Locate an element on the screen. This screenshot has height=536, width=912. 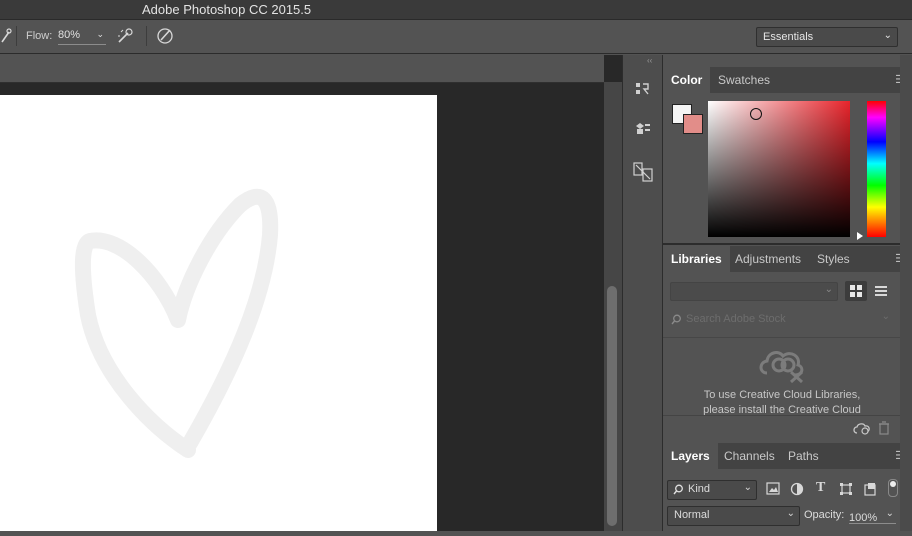
flow-input: 80% ⌄ is located at coordinates (82, 37).